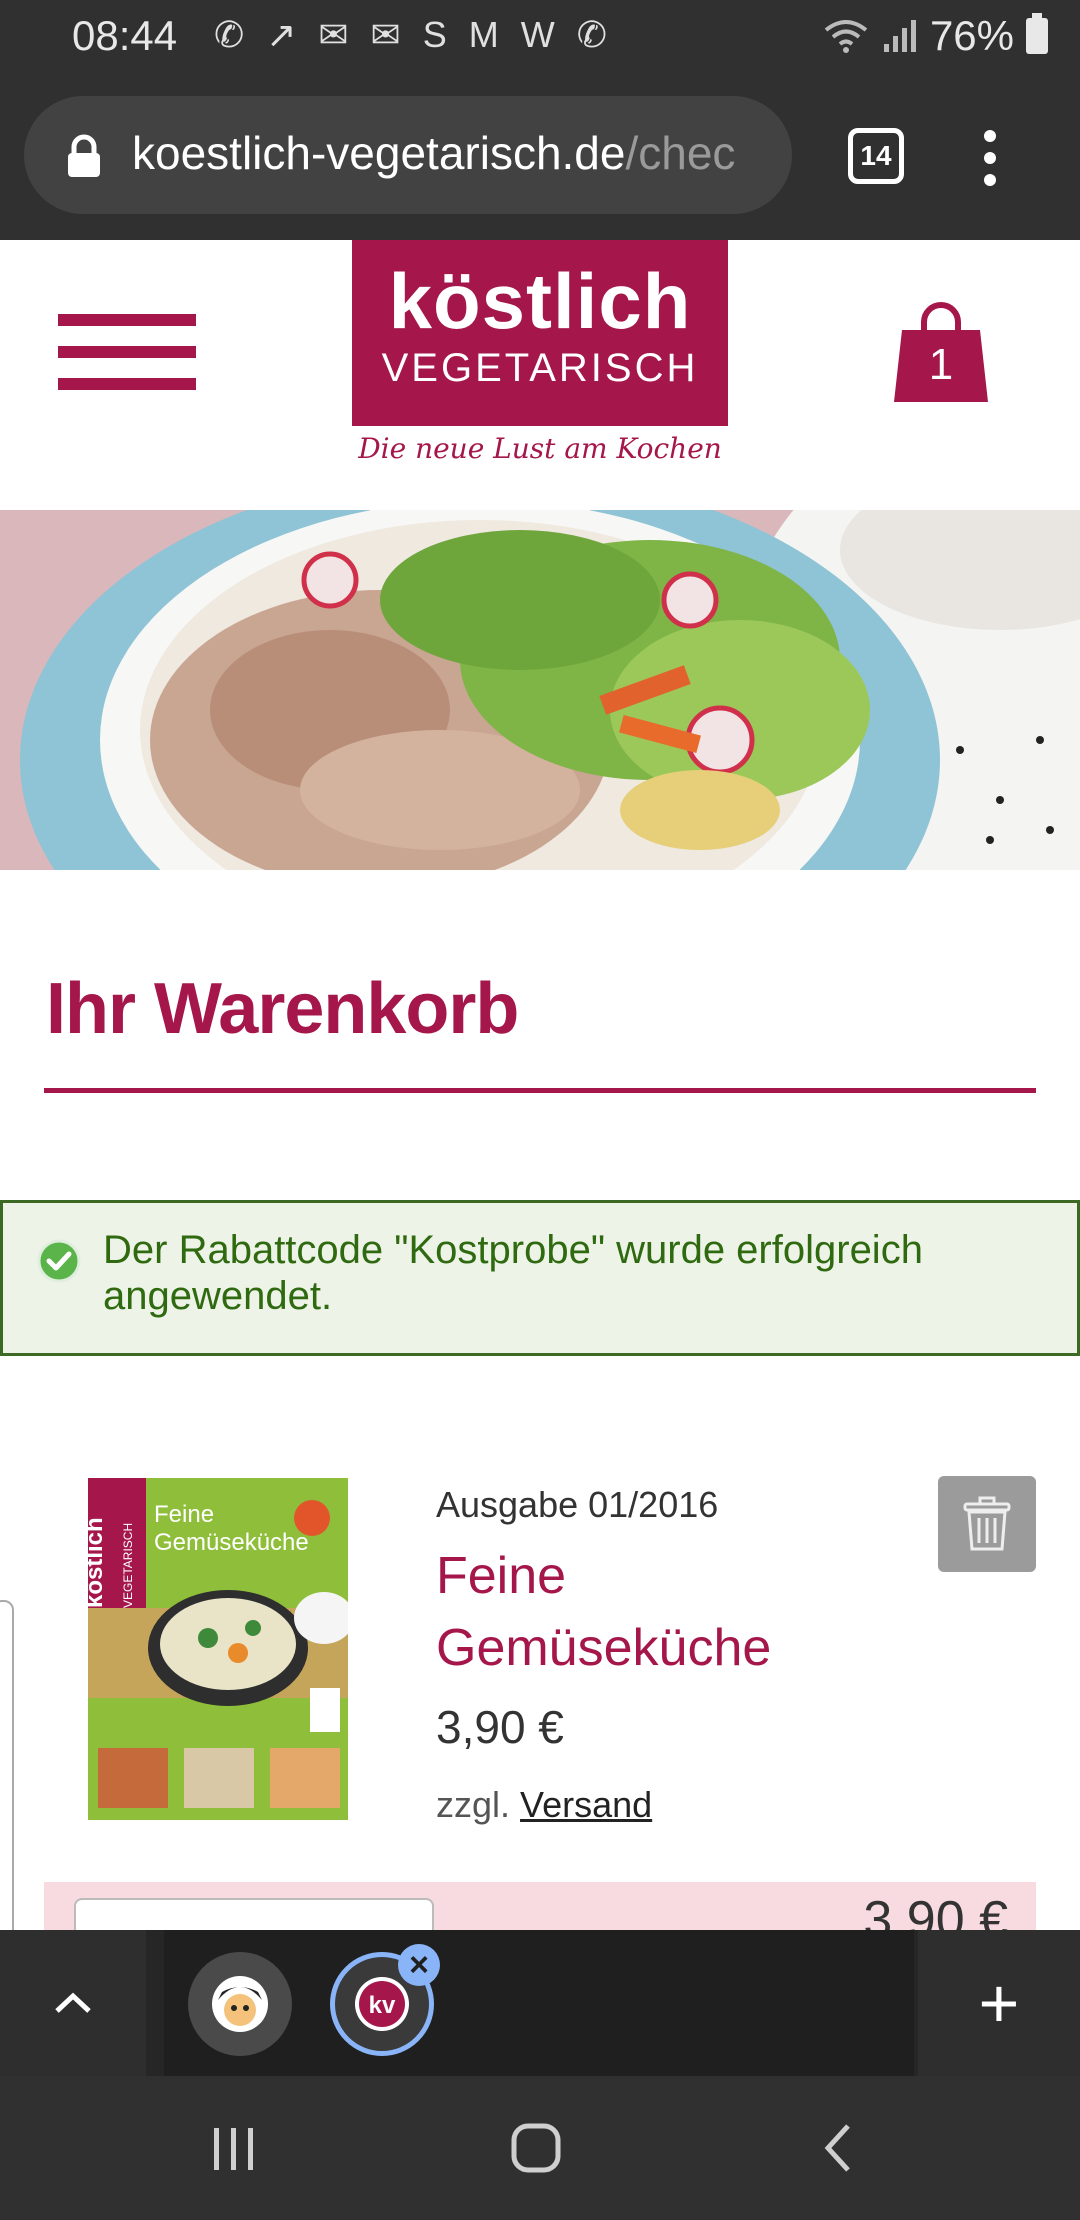 This screenshot has width=1080, height=2220. Describe the element at coordinates (231, 1542) in the screenshot. I see `cover-title-line-2: Gemüseküche` at that location.